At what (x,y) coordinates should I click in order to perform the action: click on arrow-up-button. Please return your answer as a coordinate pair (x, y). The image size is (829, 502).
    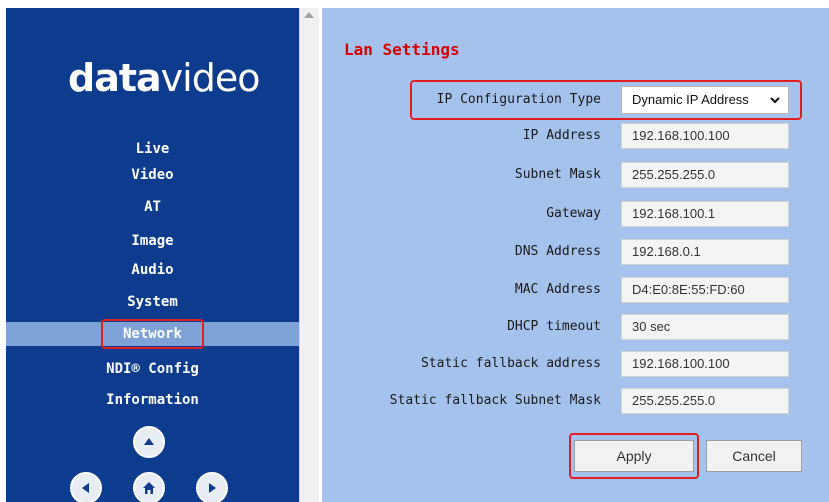
    Looking at the image, I should click on (149, 442).